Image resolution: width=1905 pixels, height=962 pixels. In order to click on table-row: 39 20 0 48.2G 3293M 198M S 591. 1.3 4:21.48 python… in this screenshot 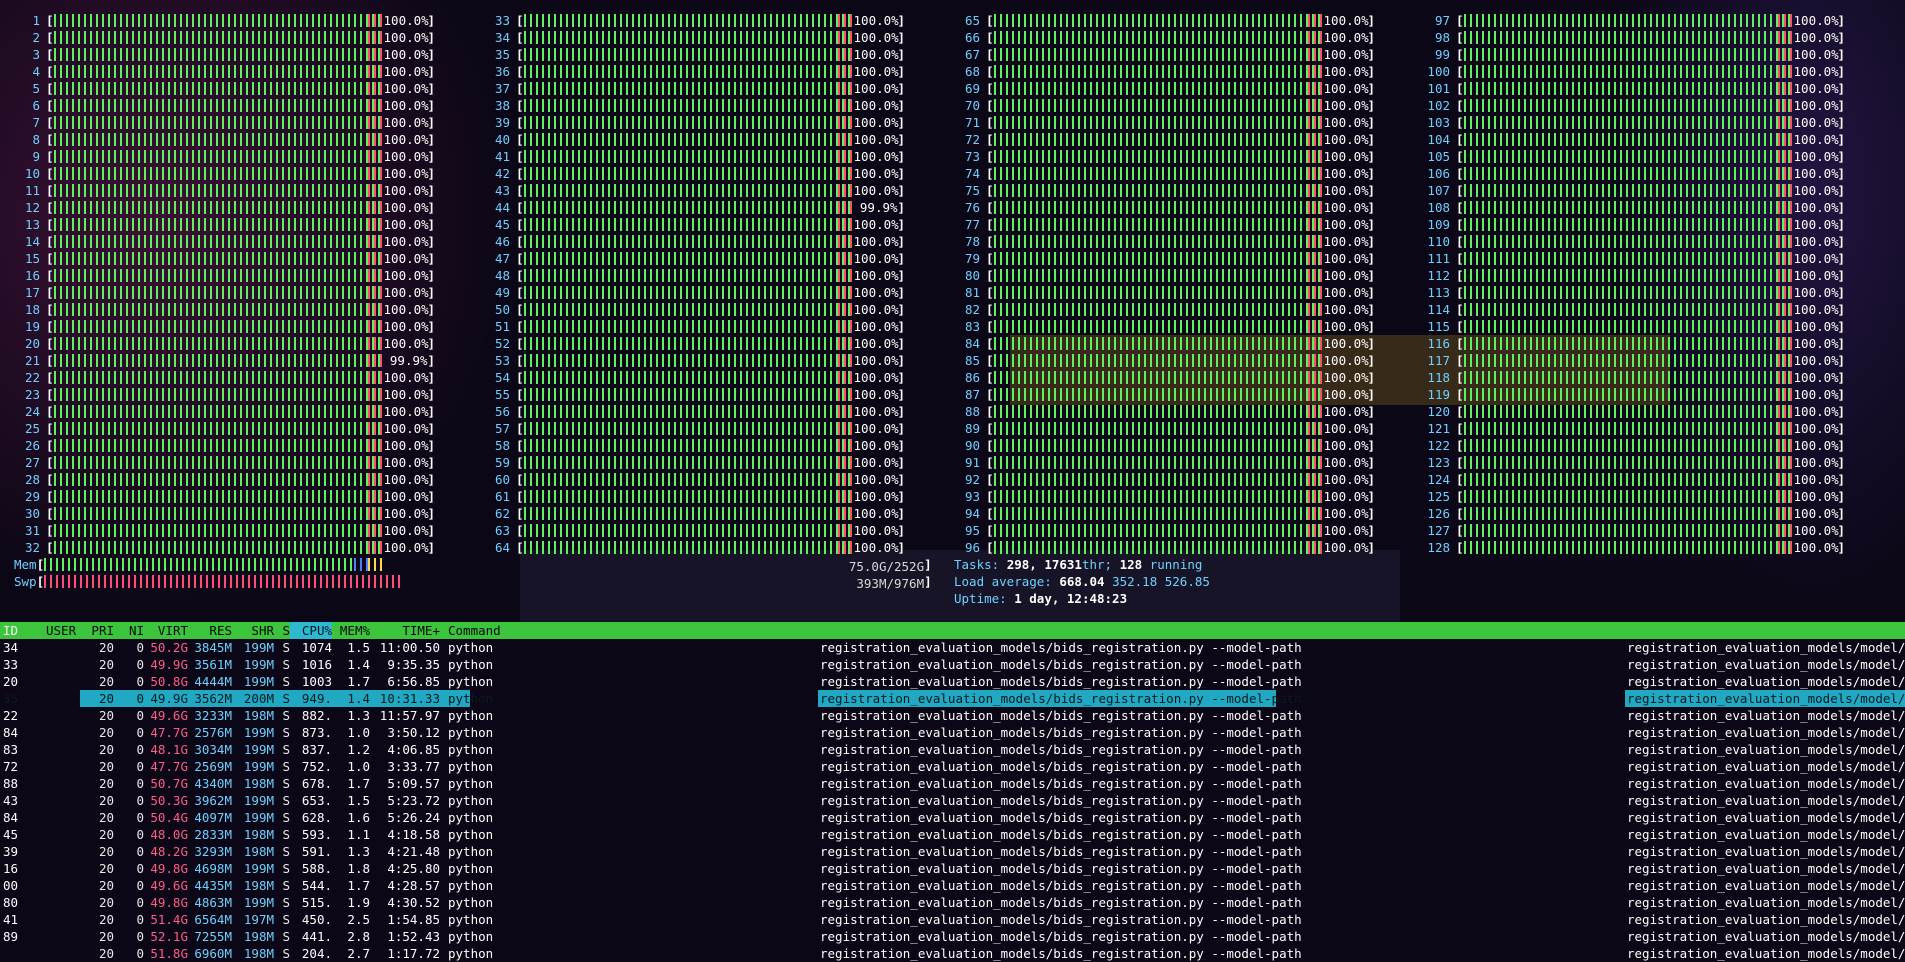, I will do `click(952, 851)`.